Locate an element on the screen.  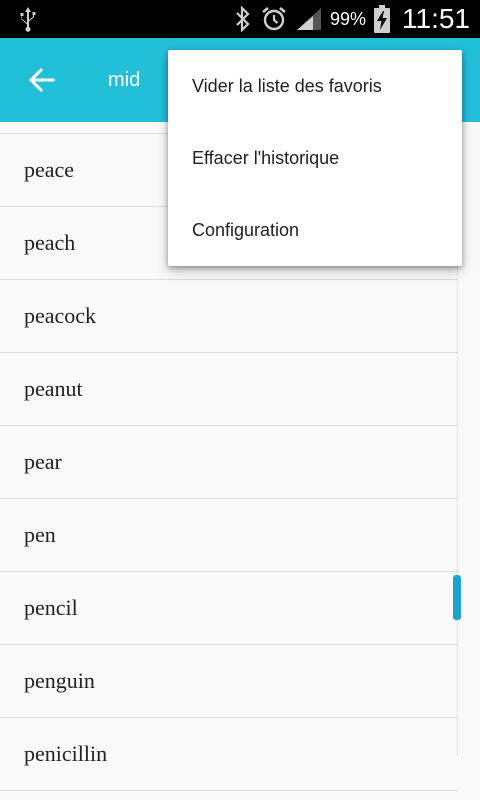
list-item-label: peace is located at coordinates (49, 169).